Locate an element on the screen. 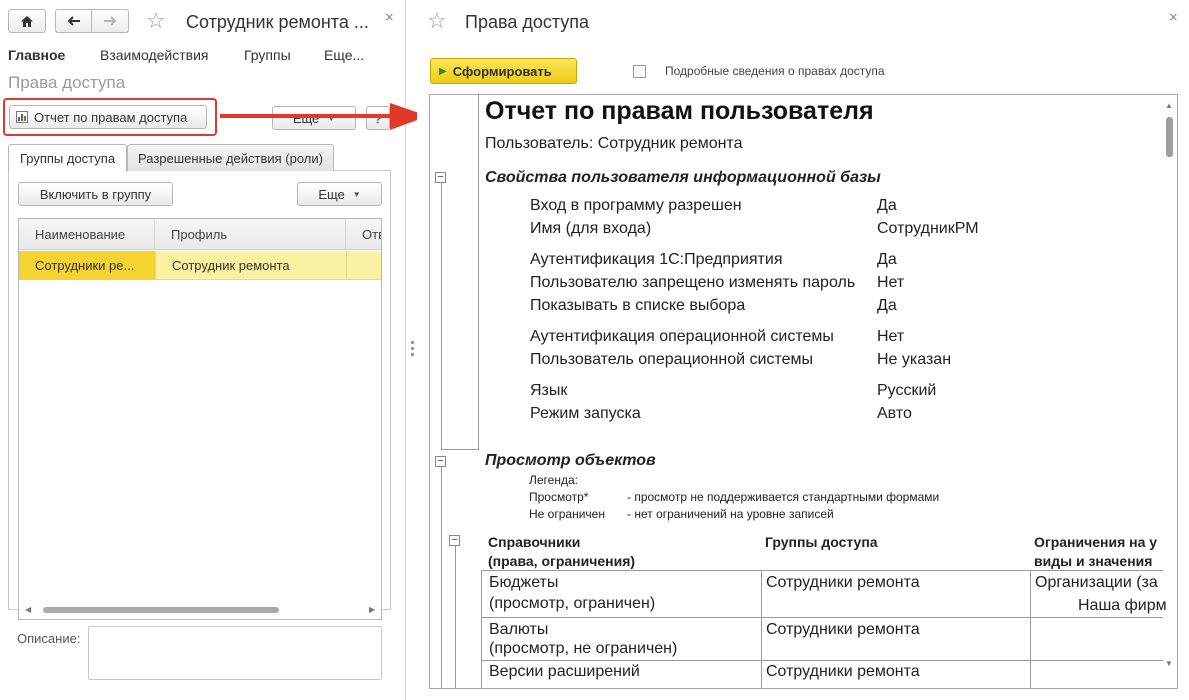 Image resolution: width=1189 pixels, height=700 pixels. back-button is located at coordinates (73, 21).